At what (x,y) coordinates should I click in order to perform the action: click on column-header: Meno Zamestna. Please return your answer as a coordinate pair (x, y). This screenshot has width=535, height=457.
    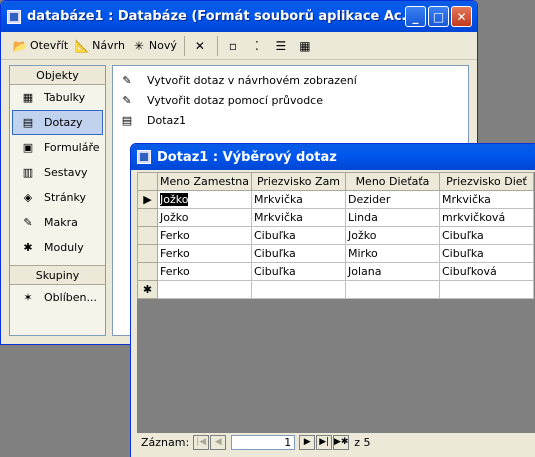
    Looking at the image, I should click on (204, 181).